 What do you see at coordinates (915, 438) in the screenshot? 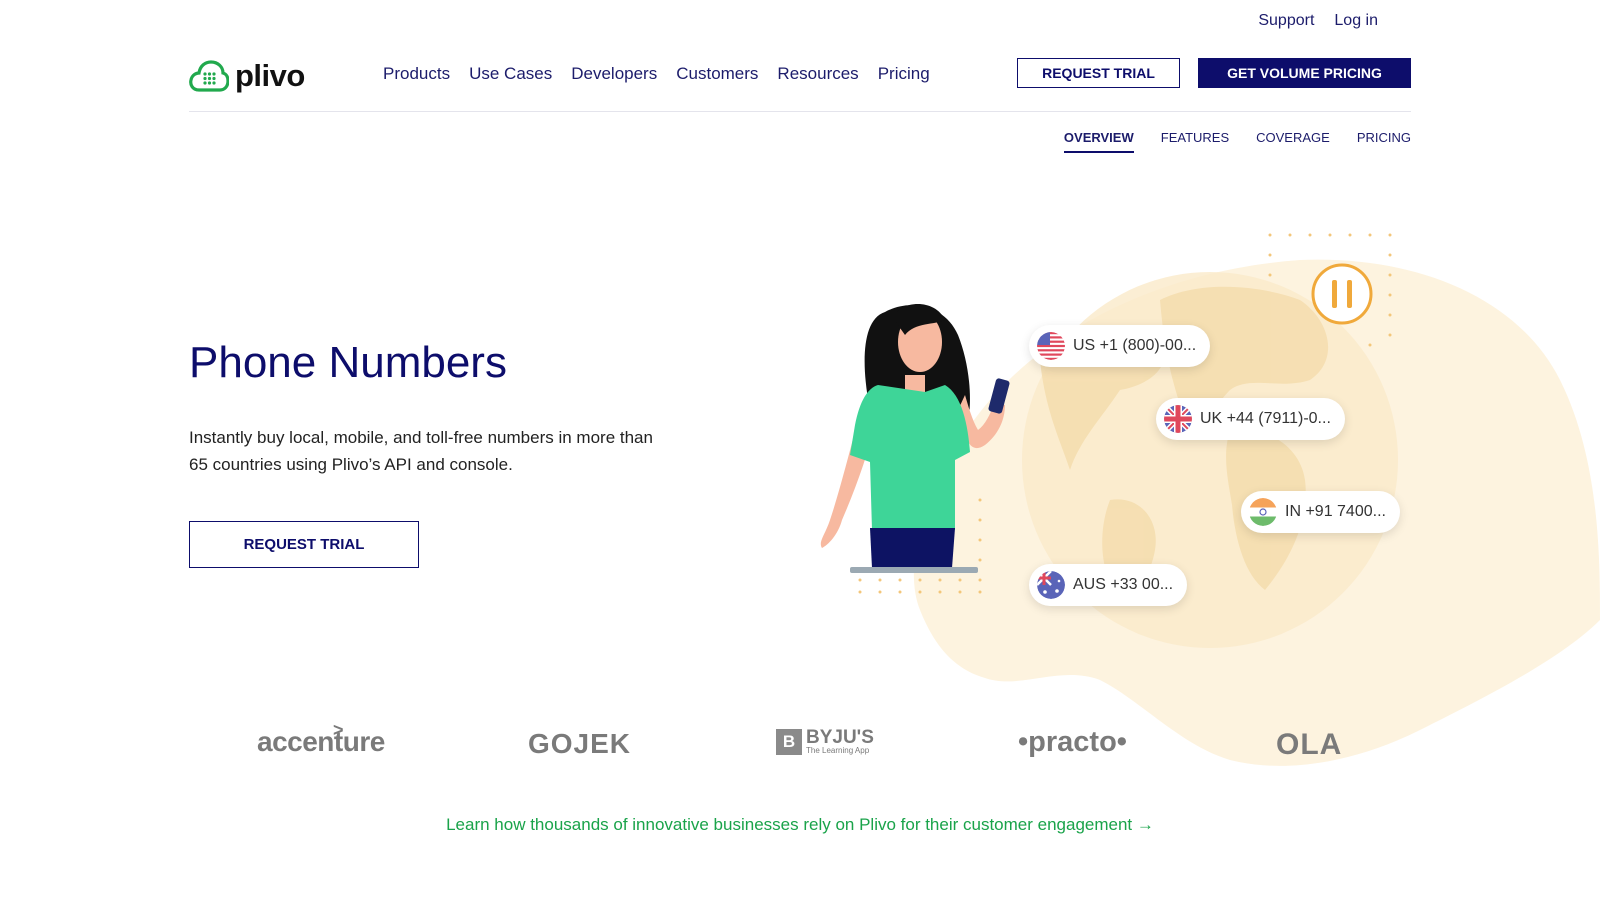
I see `woman-figure` at bounding box center [915, 438].